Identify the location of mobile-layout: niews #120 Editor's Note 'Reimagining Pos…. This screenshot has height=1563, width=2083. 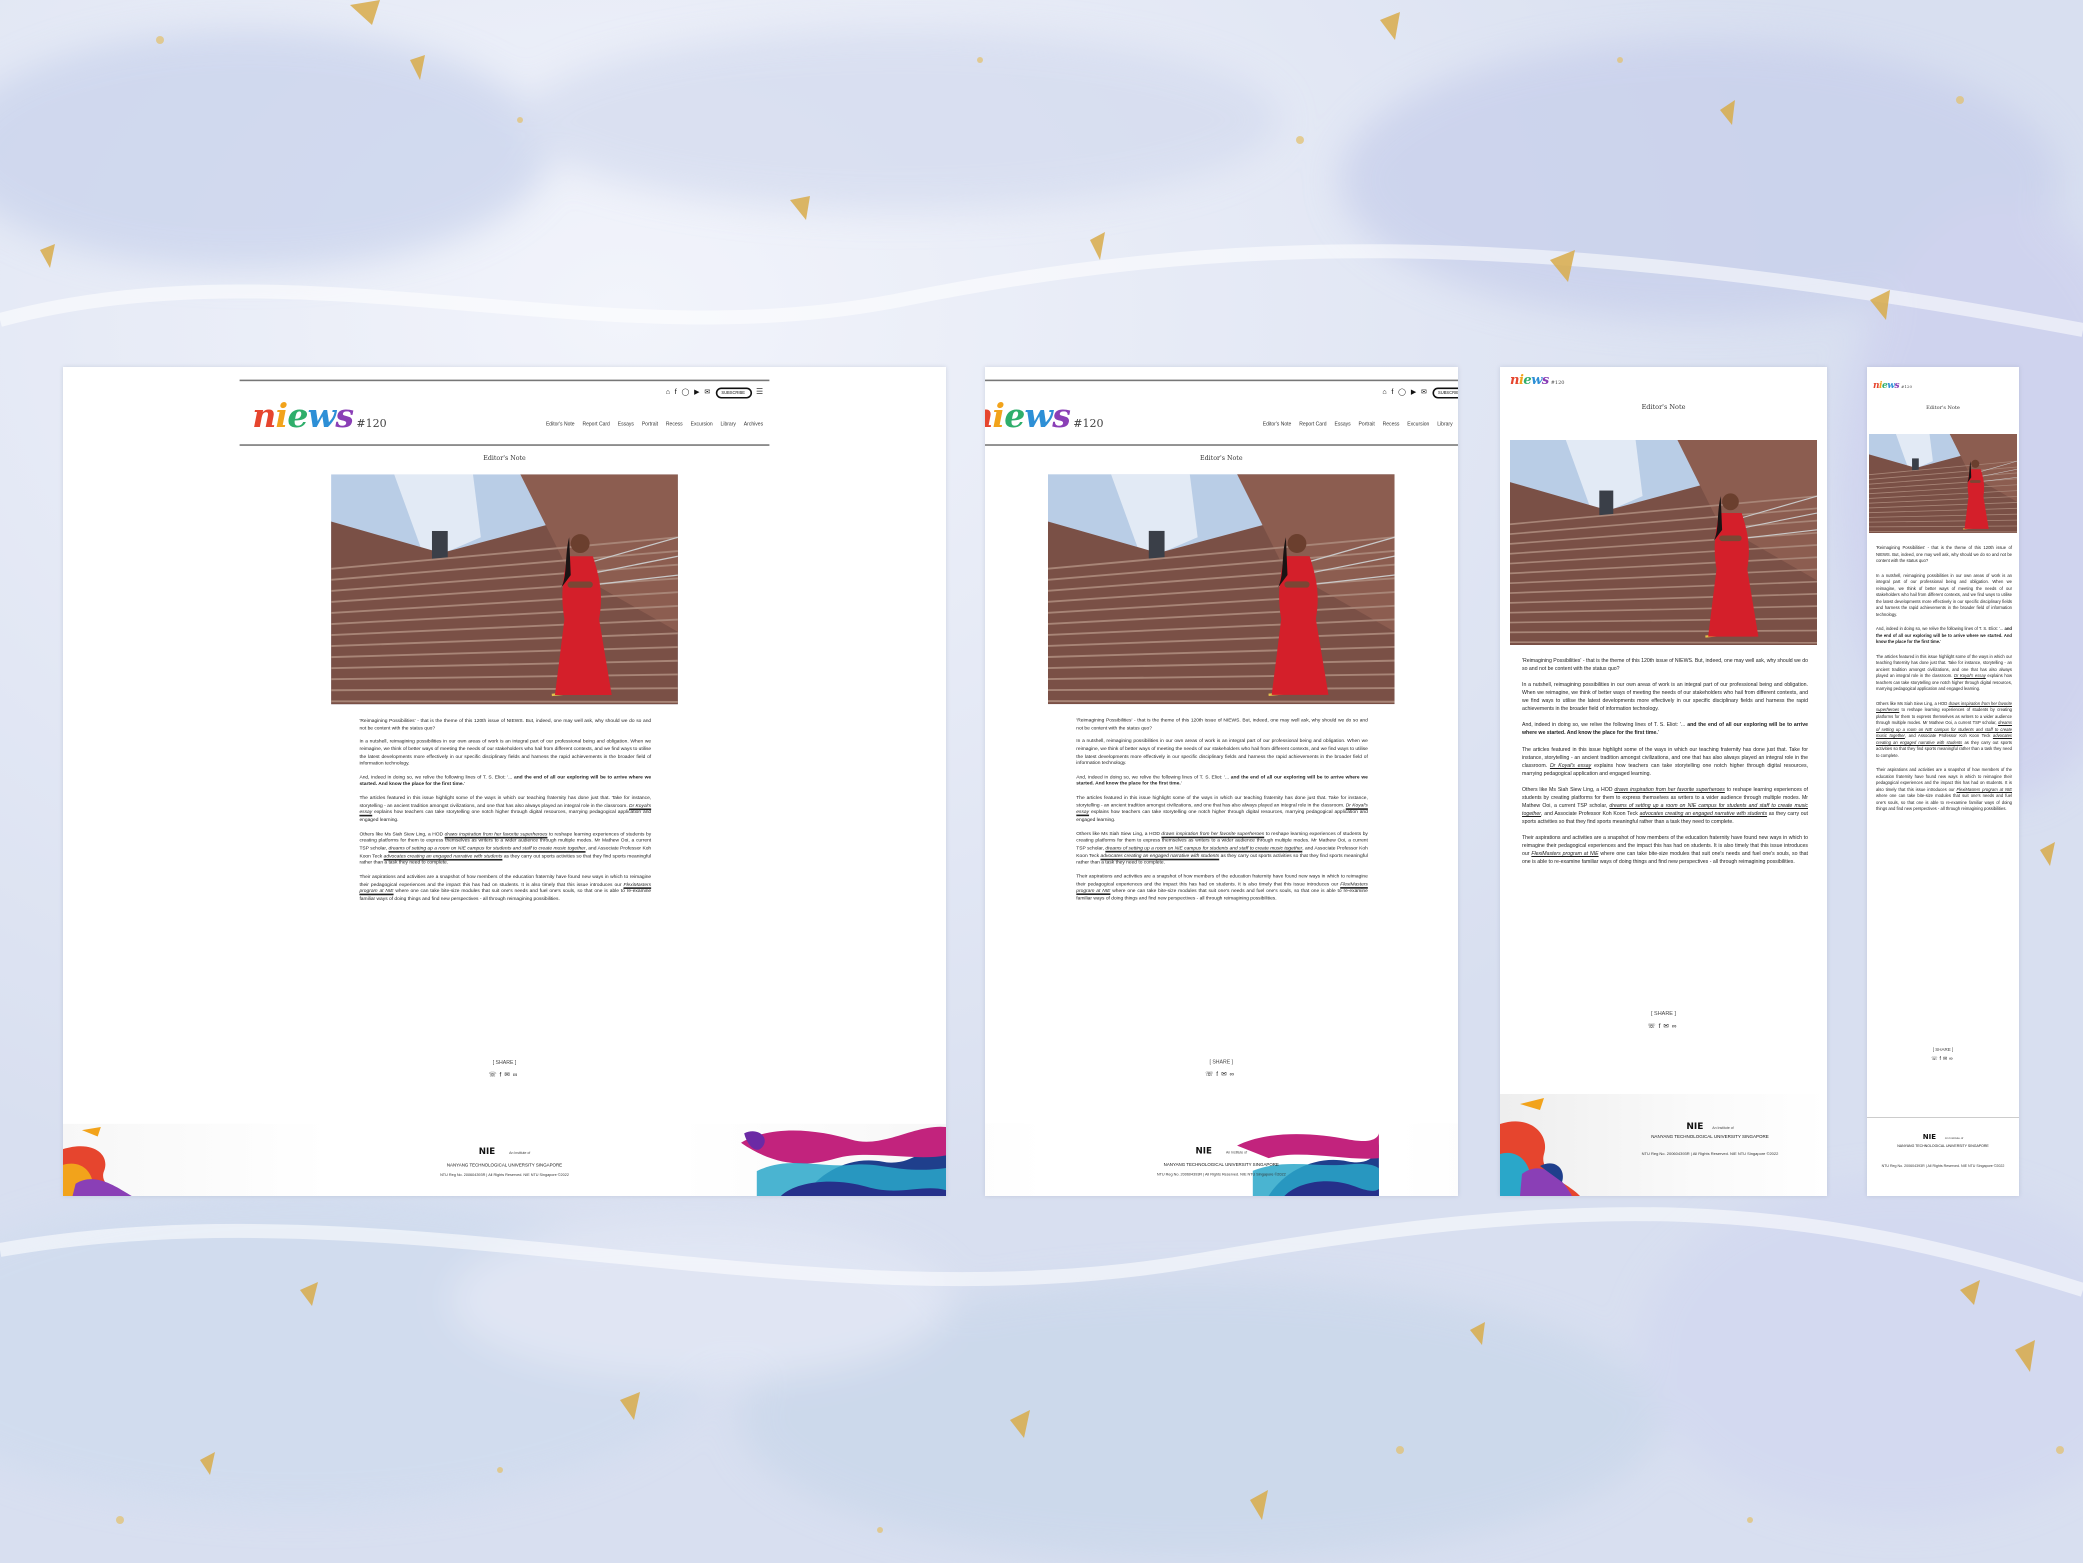
(1943, 781).